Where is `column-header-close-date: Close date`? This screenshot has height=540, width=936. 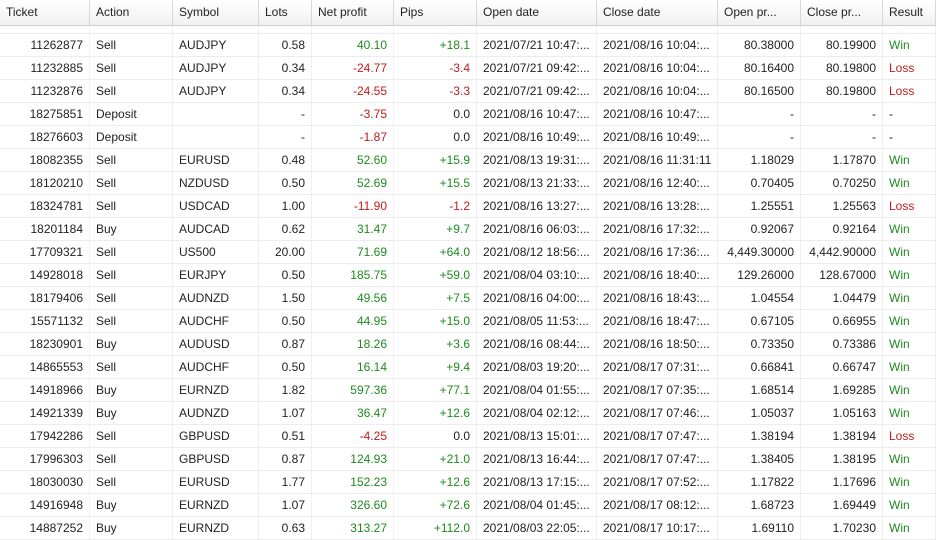
column-header-close-date: Close date is located at coordinates (657, 12).